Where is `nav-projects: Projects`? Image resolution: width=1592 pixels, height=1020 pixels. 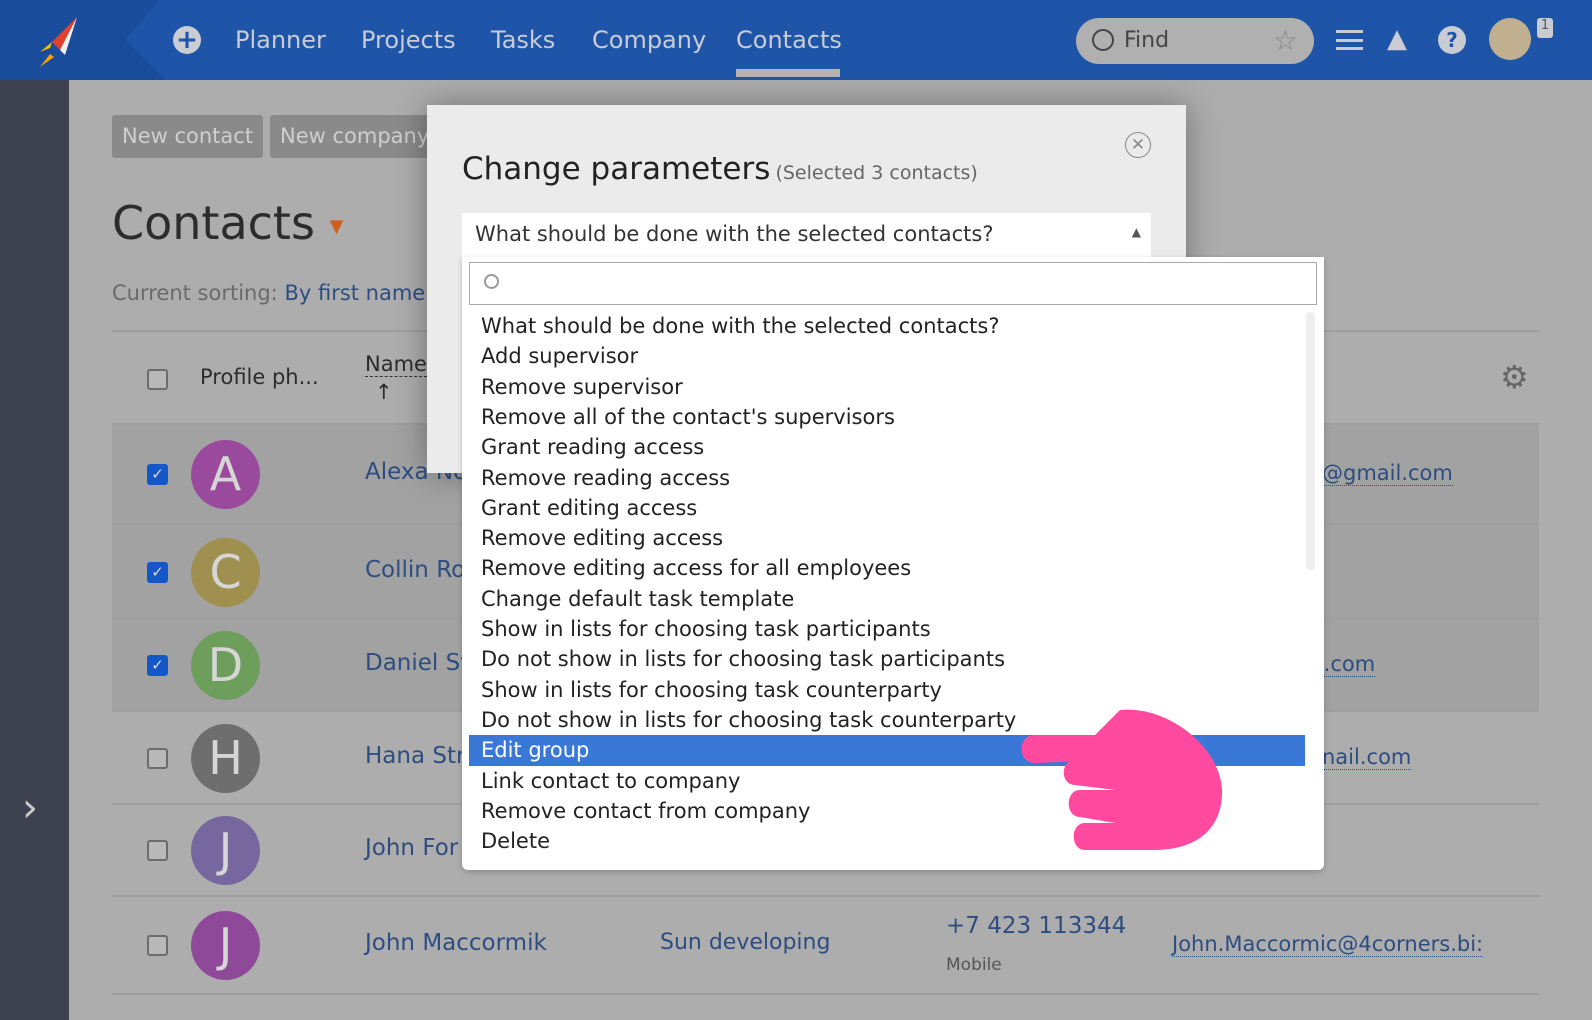 nav-projects: Projects is located at coordinates (408, 40).